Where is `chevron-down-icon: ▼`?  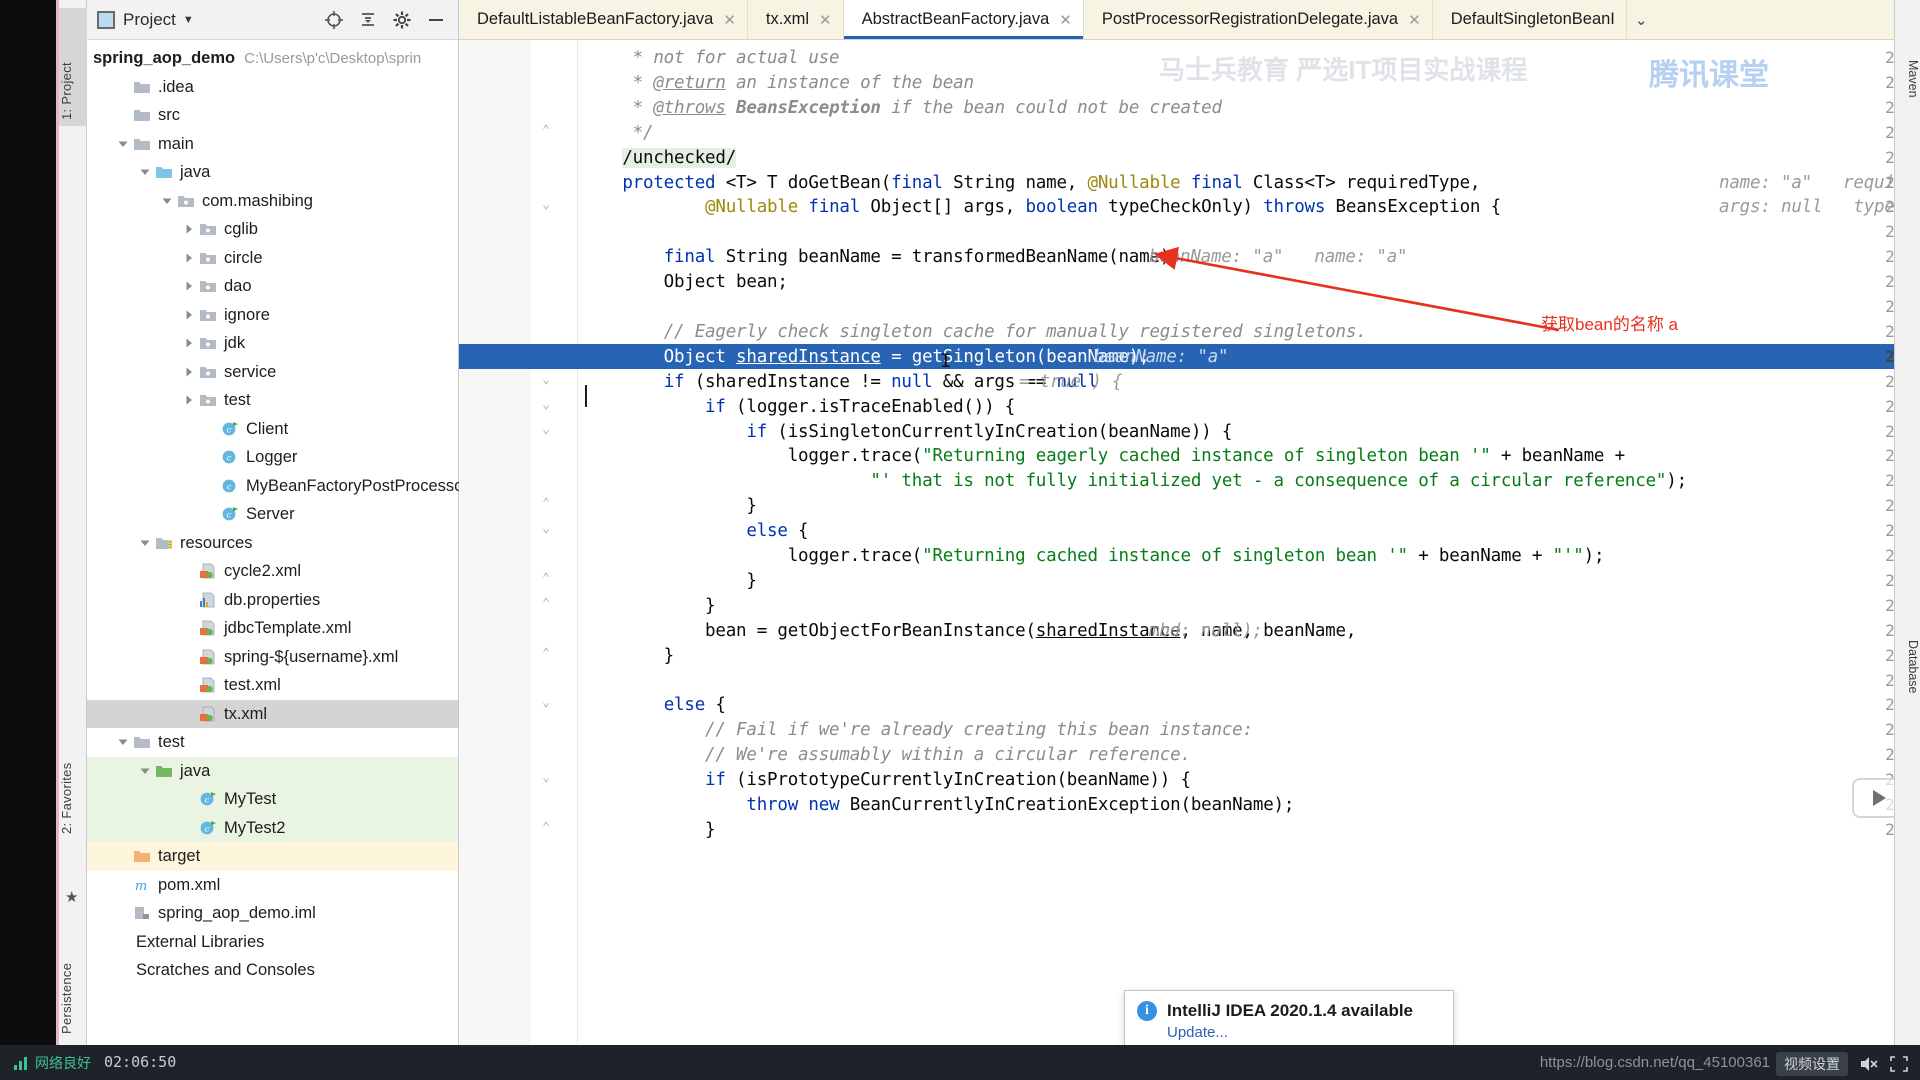 chevron-down-icon: ▼ is located at coordinates (188, 20).